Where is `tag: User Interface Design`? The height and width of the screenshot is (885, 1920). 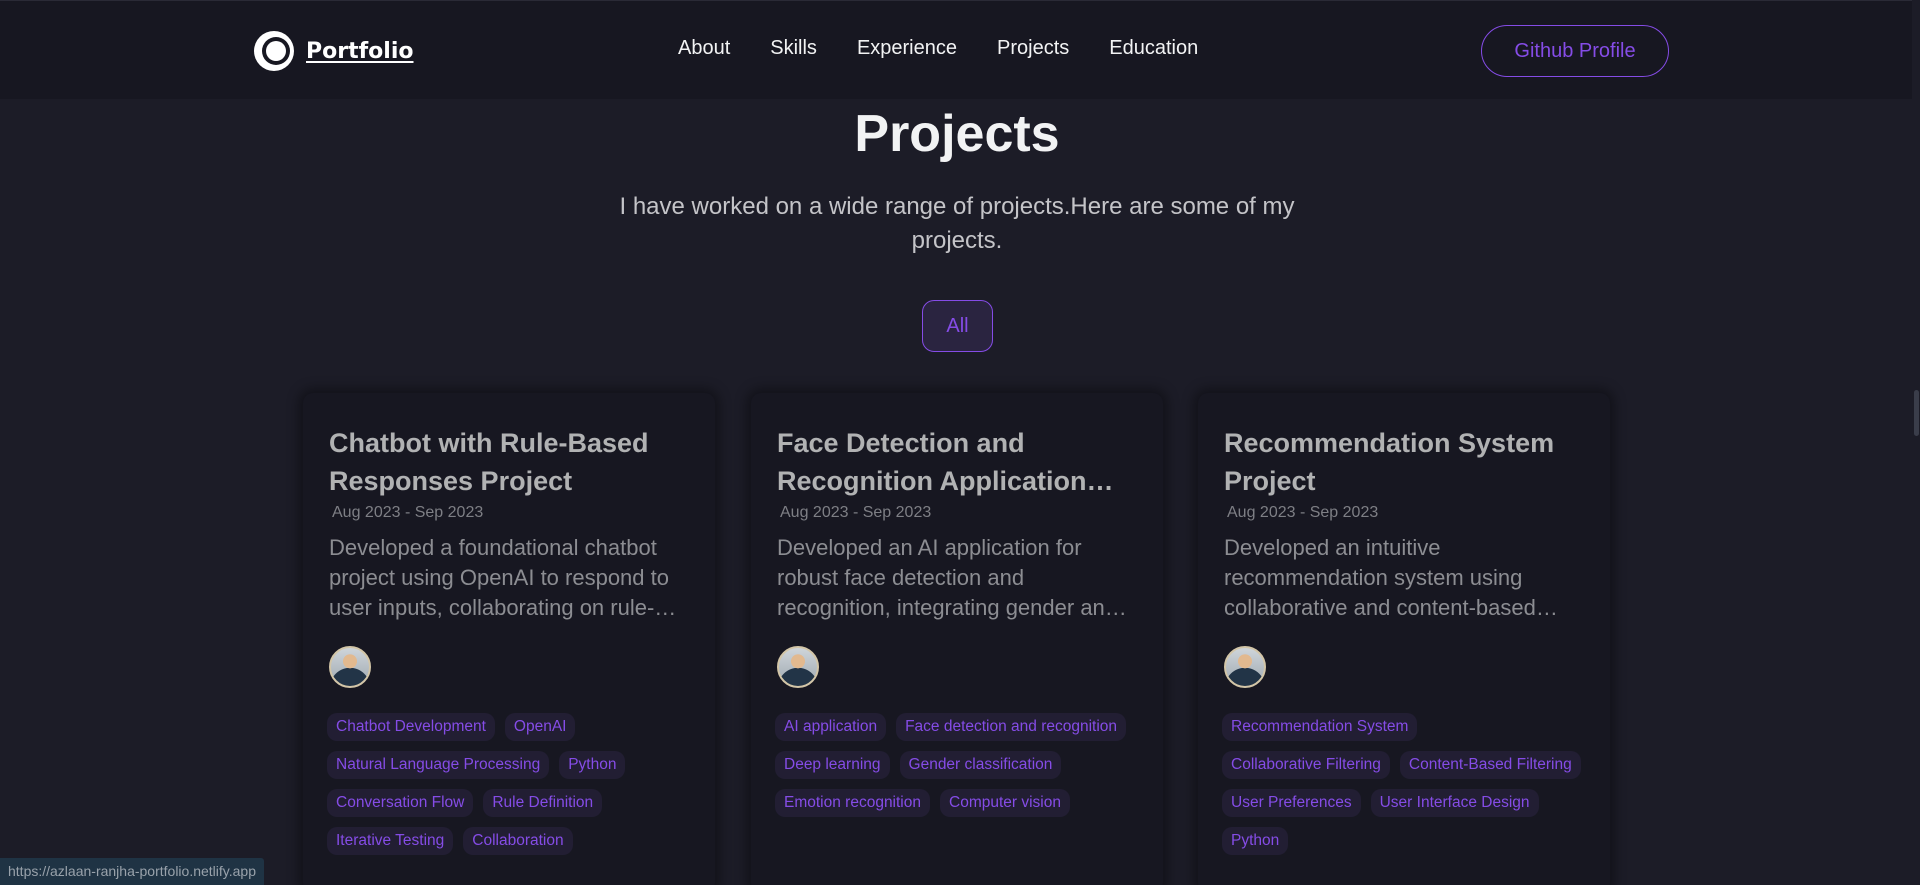
tag: User Interface Design is located at coordinates (1454, 803).